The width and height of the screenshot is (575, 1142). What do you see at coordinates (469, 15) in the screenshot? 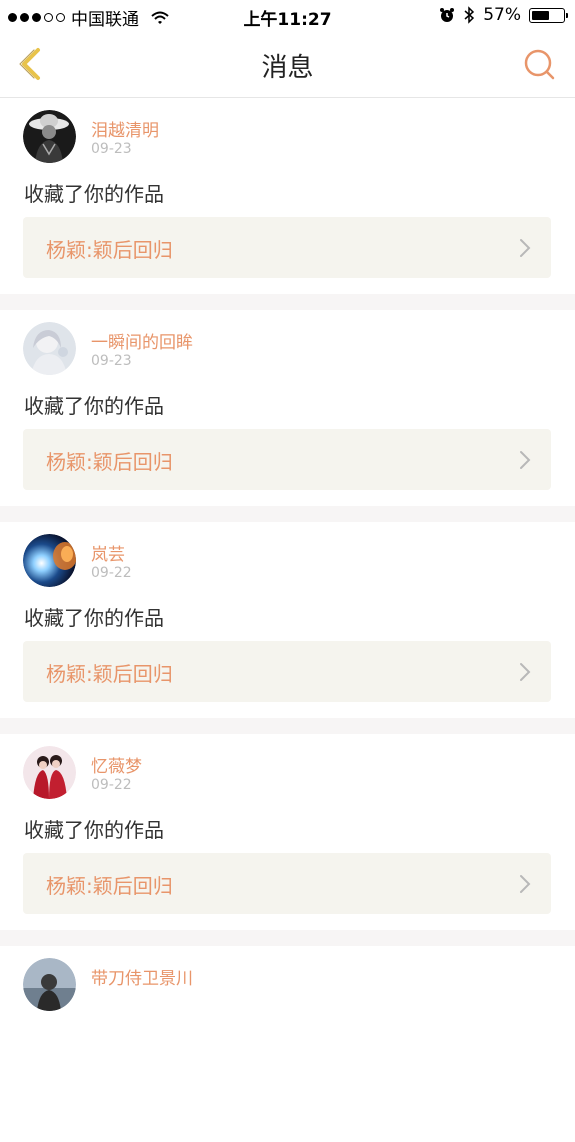
I see `bluetooth-icon` at bounding box center [469, 15].